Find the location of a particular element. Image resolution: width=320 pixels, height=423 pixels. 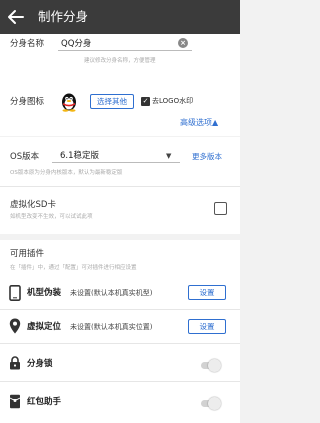

top-app-bar is located at coordinates (120, 17).